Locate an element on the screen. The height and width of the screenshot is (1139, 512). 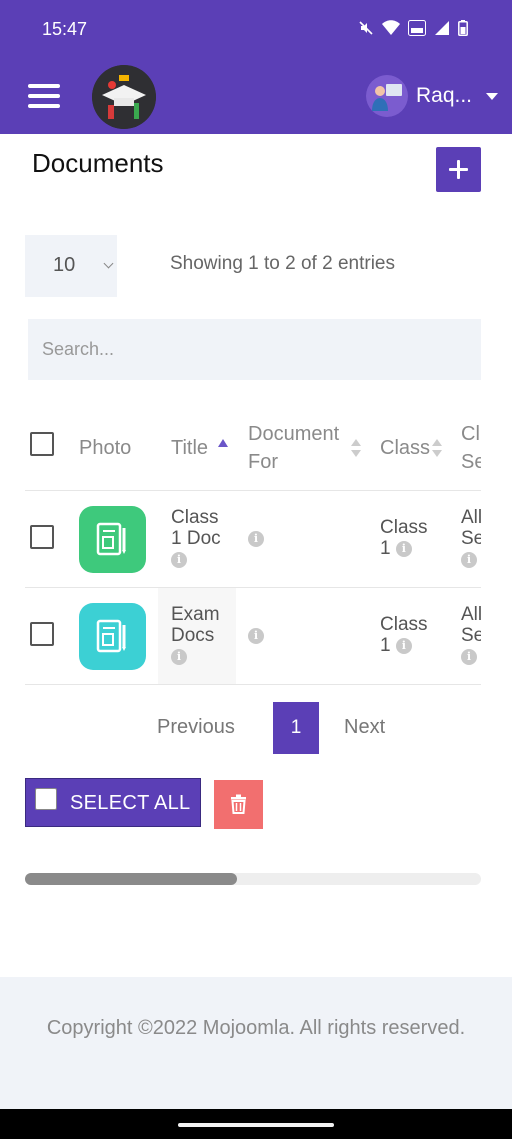
next-page-button: Next is located at coordinates (364, 727).